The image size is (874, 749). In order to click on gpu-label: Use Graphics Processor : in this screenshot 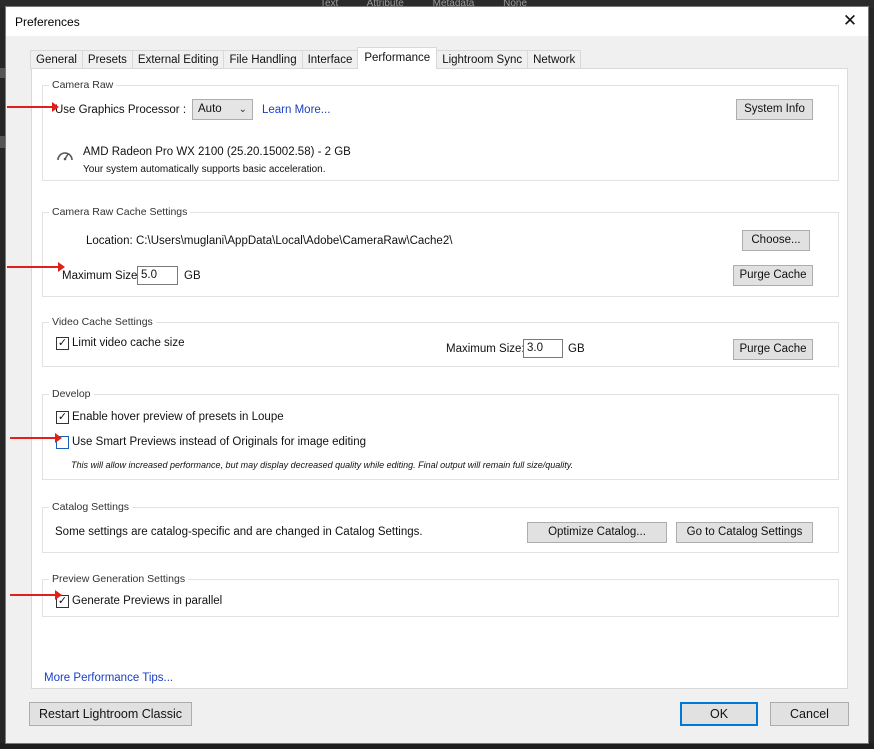, I will do `click(121, 110)`.